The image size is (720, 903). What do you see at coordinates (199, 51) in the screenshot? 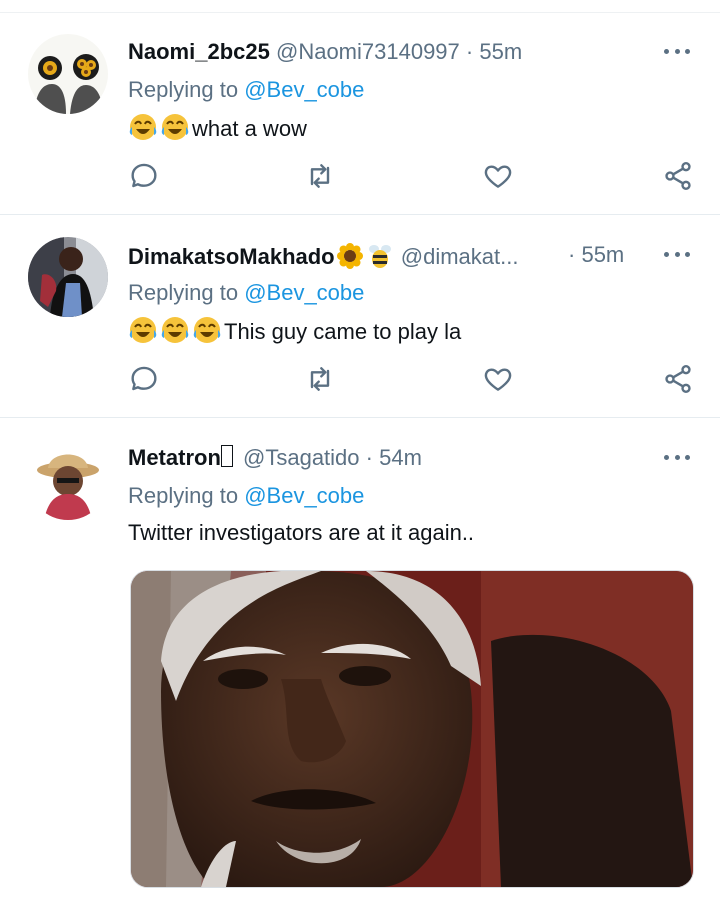
I see `display-name: Naomi_2bc25` at bounding box center [199, 51].